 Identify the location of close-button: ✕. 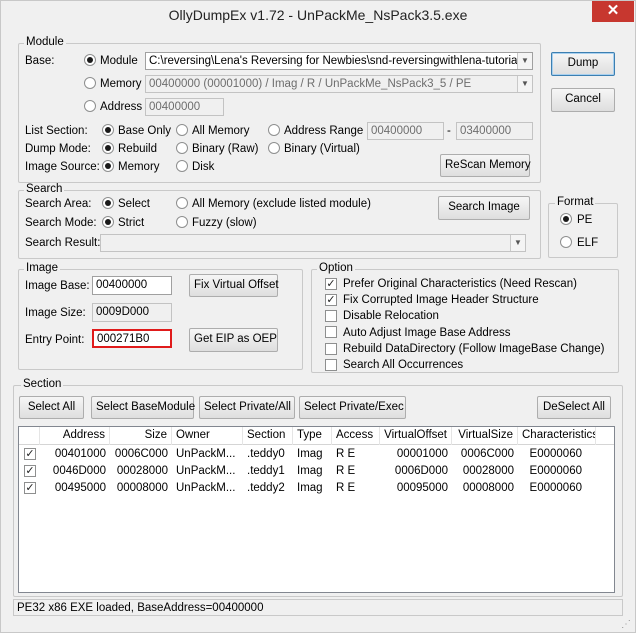
(613, 11).